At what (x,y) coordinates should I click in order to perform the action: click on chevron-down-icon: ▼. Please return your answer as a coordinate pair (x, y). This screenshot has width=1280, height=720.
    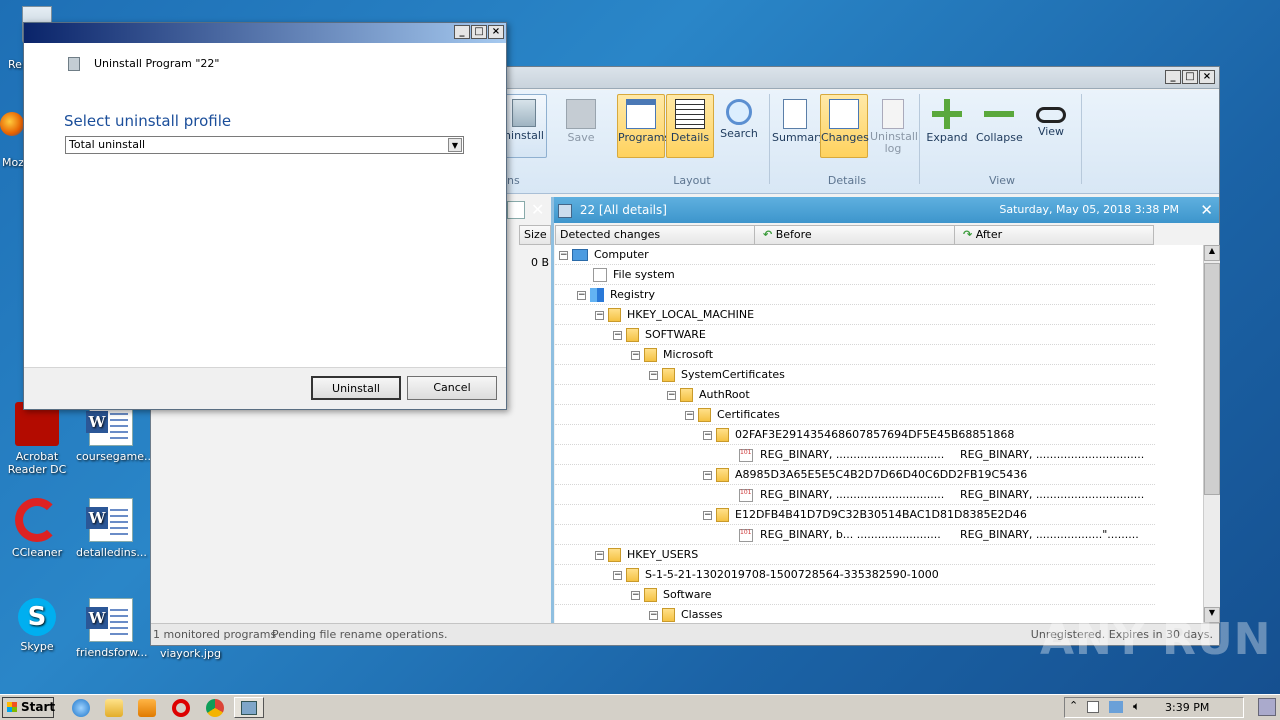
    Looking at the image, I should click on (455, 145).